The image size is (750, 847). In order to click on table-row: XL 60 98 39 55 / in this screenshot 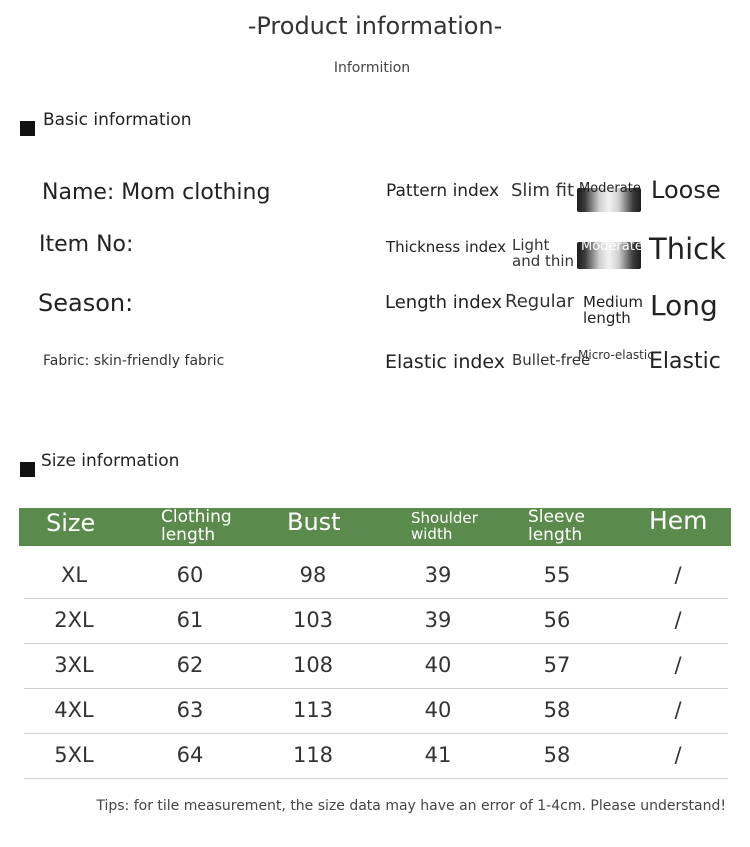, I will do `click(376, 576)`.